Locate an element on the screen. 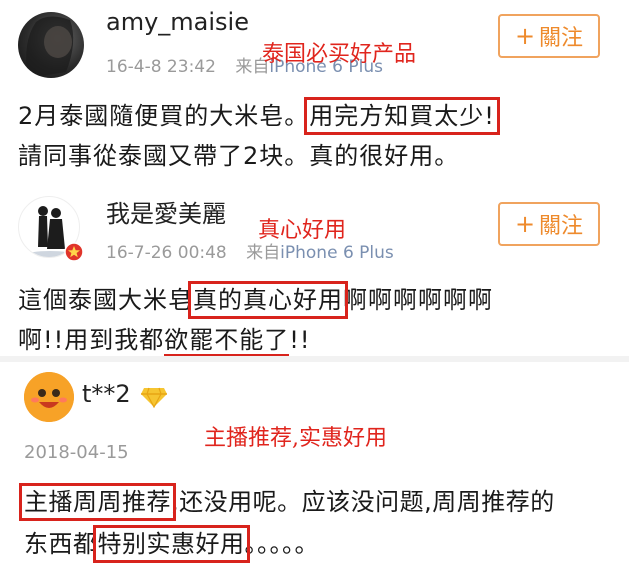 The width and height of the screenshot is (629, 577). comment-line-2: 啊!!用到我都欲罷不能了!! is located at coordinates (164, 338).